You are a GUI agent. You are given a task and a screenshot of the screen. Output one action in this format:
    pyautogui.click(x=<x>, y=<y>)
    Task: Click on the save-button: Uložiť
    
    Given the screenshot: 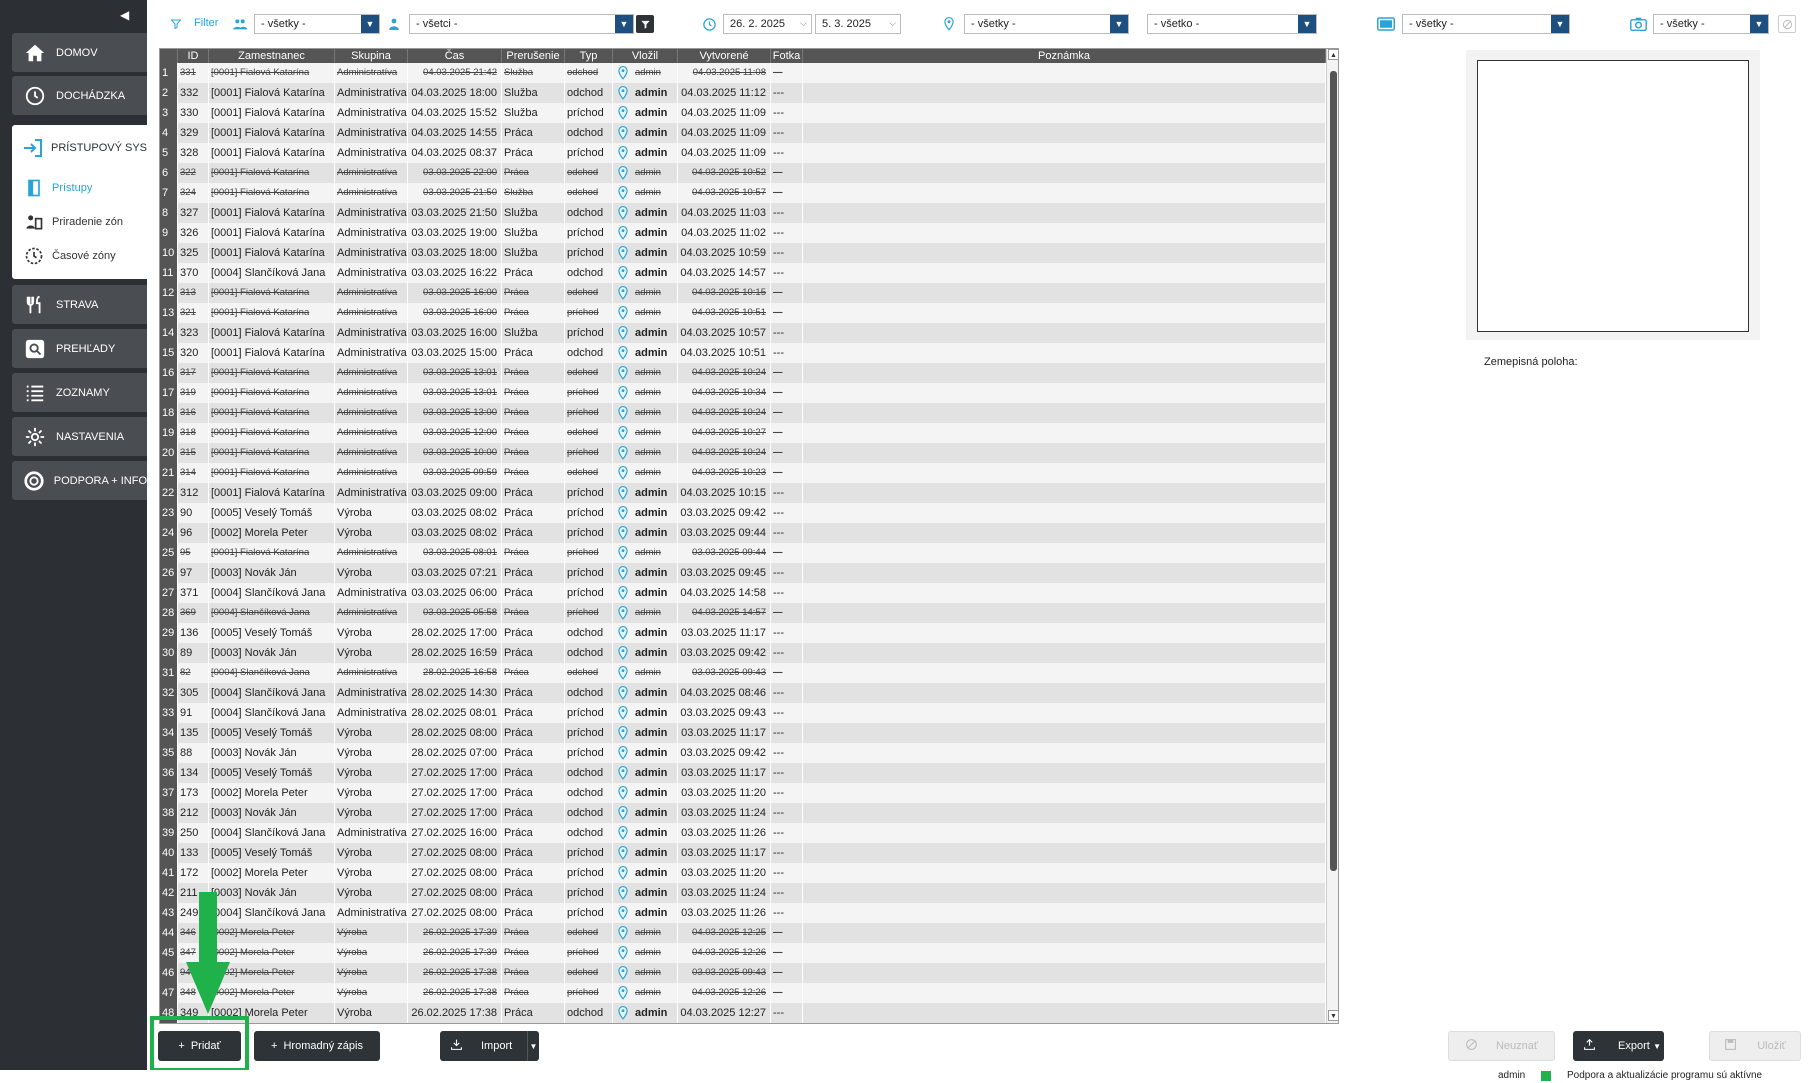 What is the action you would take?
    pyautogui.click(x=1755, y=1046)
    